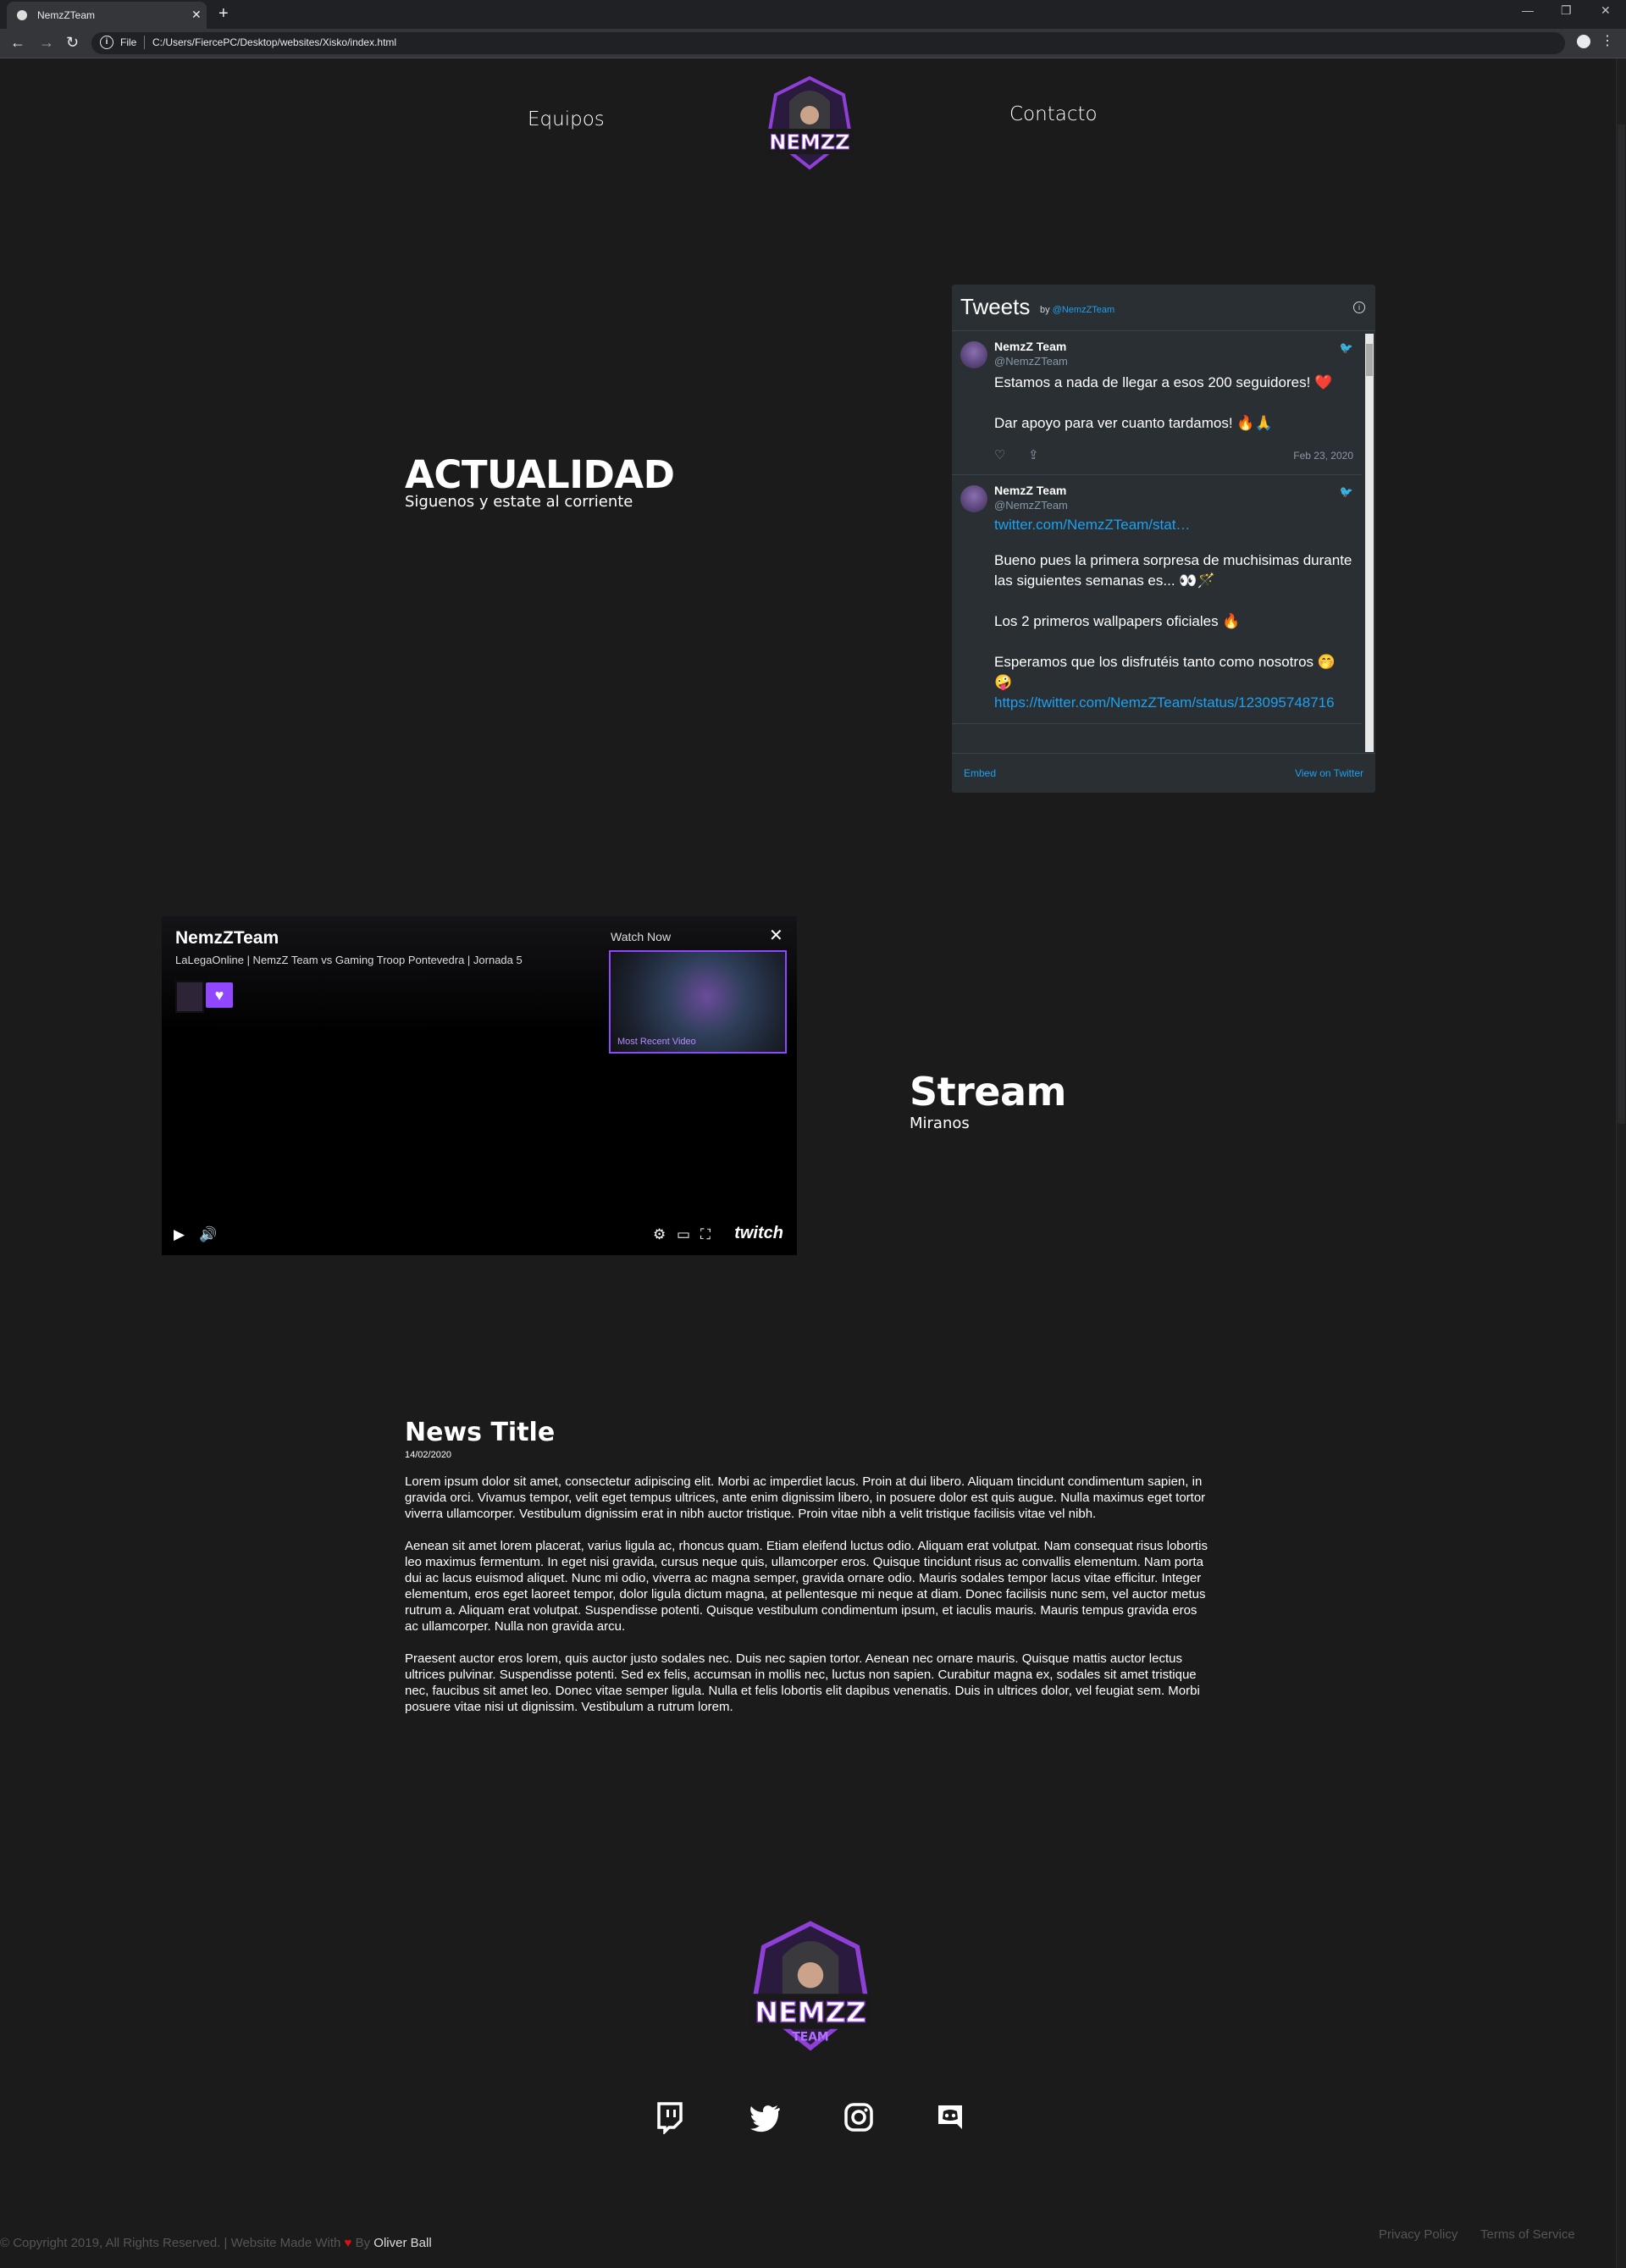 This screenshot has height=2268, width=1626. What do you see at coordinates (1566, 10) in the screenshot?
I see `restore-button: ❐` at bounding box center [1566, 10].